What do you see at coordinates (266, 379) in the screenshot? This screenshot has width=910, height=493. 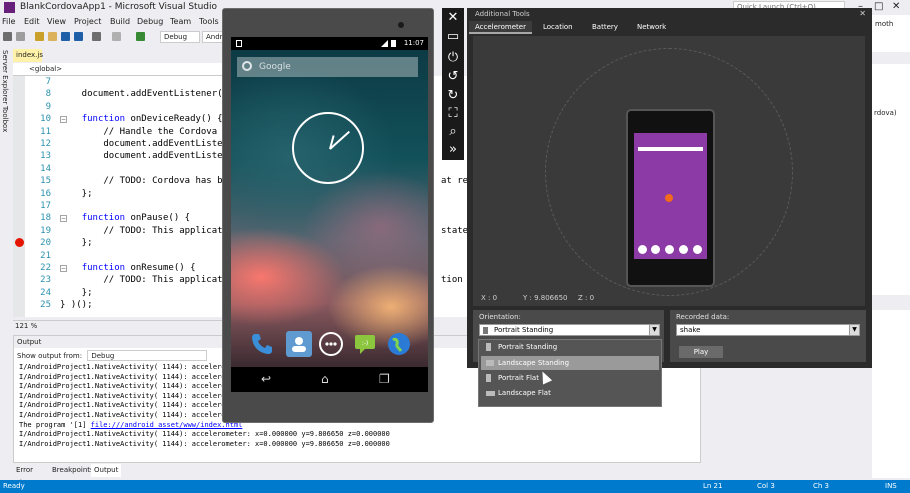 I see `back-nav-icon: ↩` at bounding box center [266, 379].